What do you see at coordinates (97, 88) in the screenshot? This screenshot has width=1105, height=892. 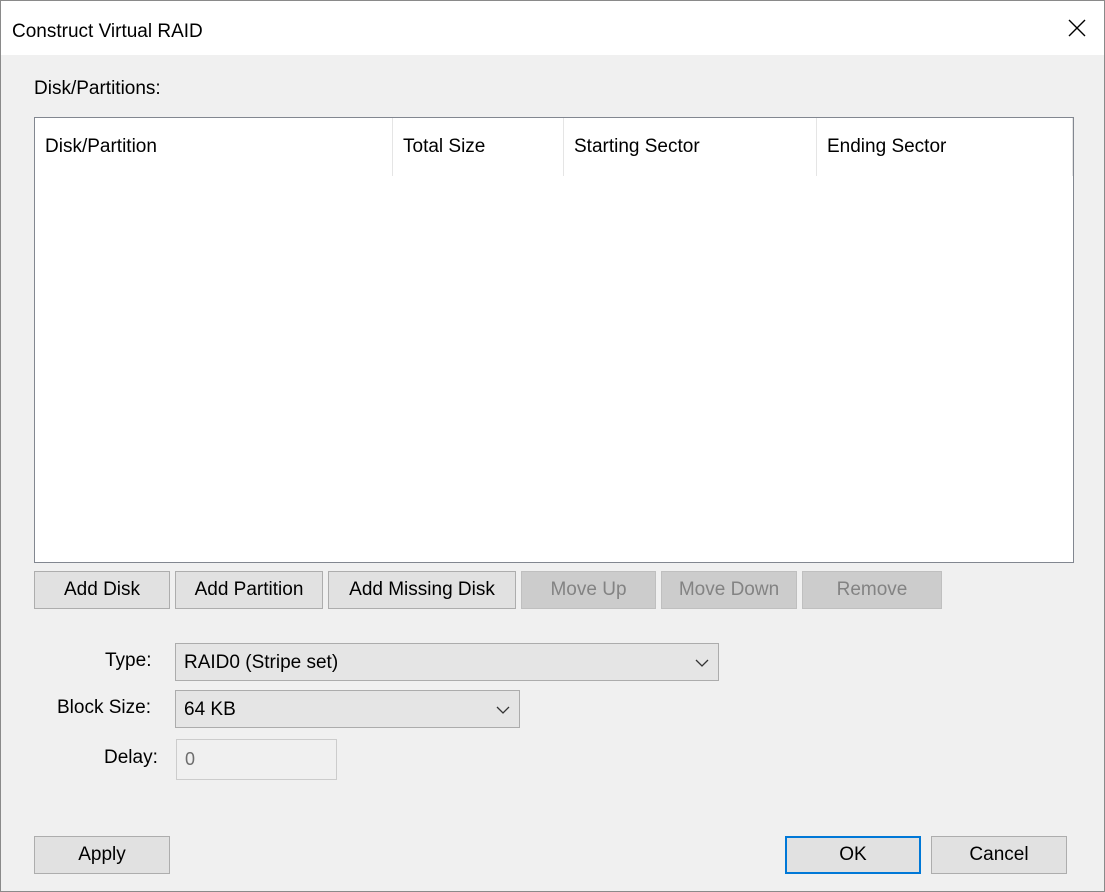 I see `disk-partitions-label: Disk/Partitions:` at bounding box center [97, 88].